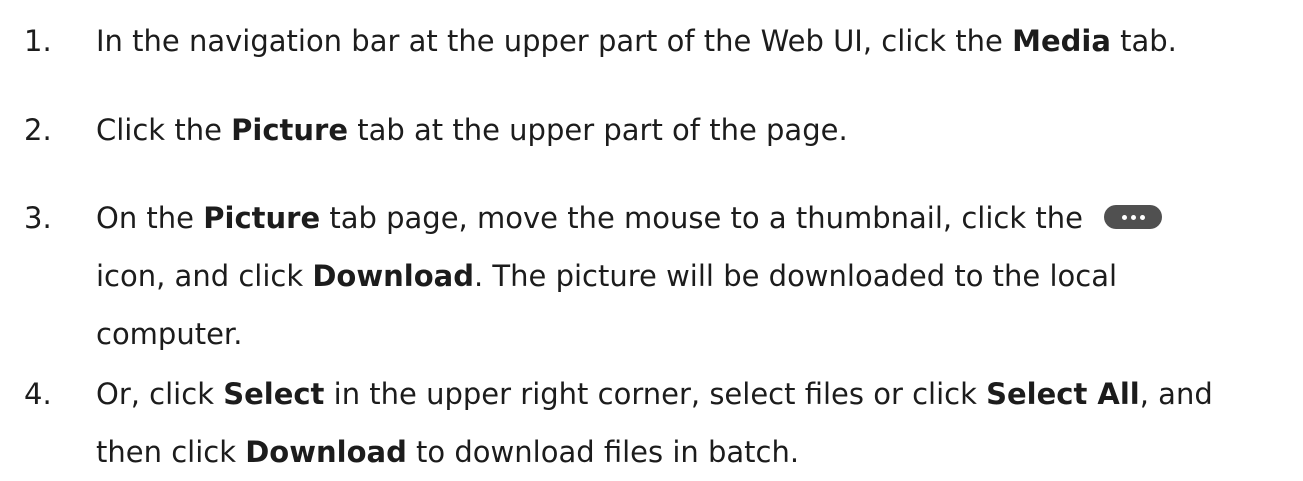 The height and width of the screenshot is (481, 1303). What do you see at coordinates (169, 334) in the screenshot?
I see `text-segment: computer.` at bounding box center [169, 334].